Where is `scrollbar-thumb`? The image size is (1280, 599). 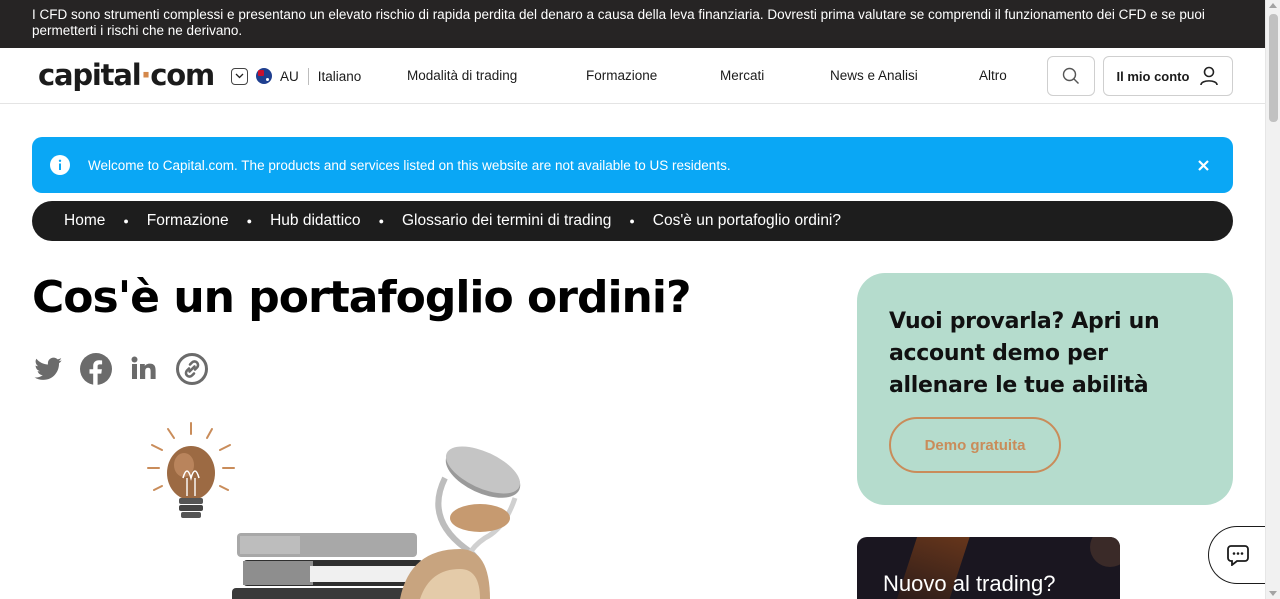
scrollbar-thumb is located at coordinates (1273, 68).